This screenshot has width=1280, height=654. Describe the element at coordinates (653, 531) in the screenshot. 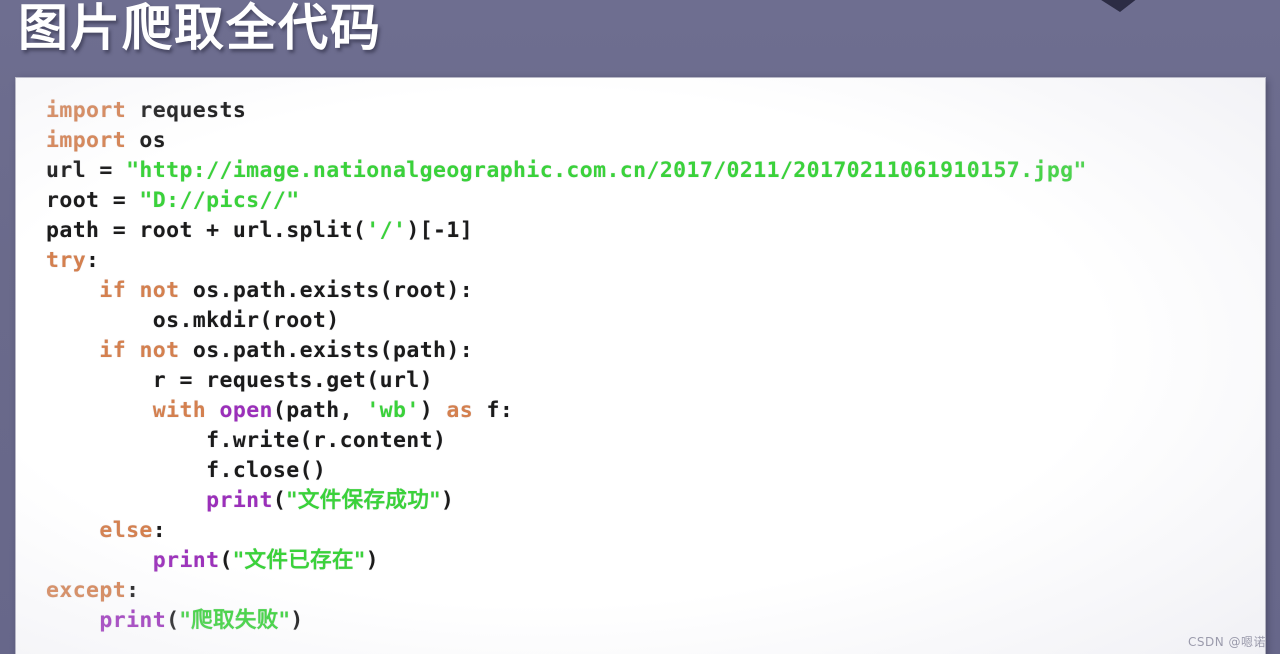

I see `code-line: else:` at that location.